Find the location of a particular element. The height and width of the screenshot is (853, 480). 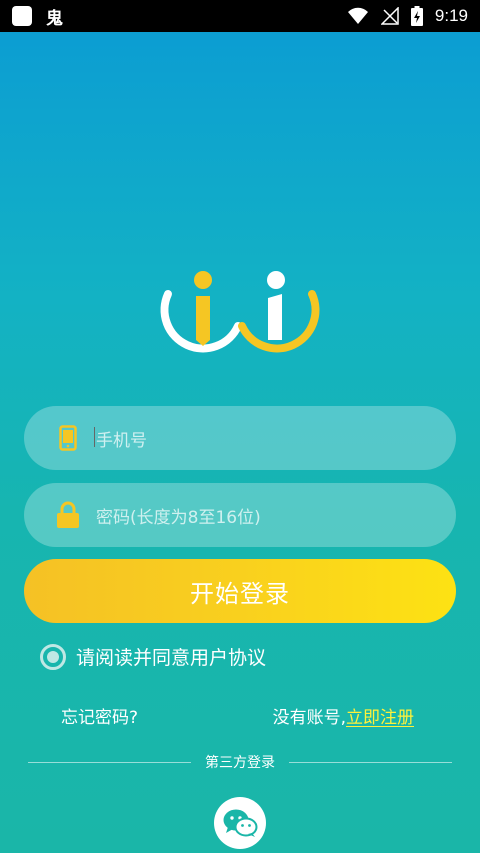

text-caret is located at coordinates (94, 436).